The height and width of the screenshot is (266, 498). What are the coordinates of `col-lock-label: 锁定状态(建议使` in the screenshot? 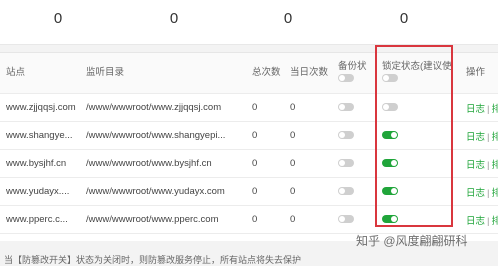 It's located at (417, 66).